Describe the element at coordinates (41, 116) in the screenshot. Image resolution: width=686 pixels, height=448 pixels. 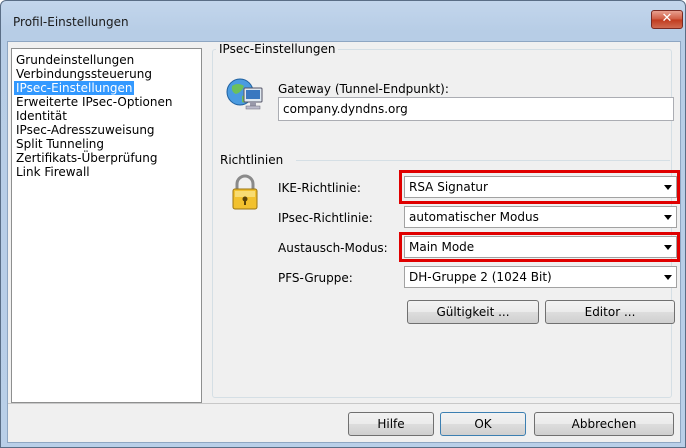
I see `nav-item-identitaet: Identität` at that location.